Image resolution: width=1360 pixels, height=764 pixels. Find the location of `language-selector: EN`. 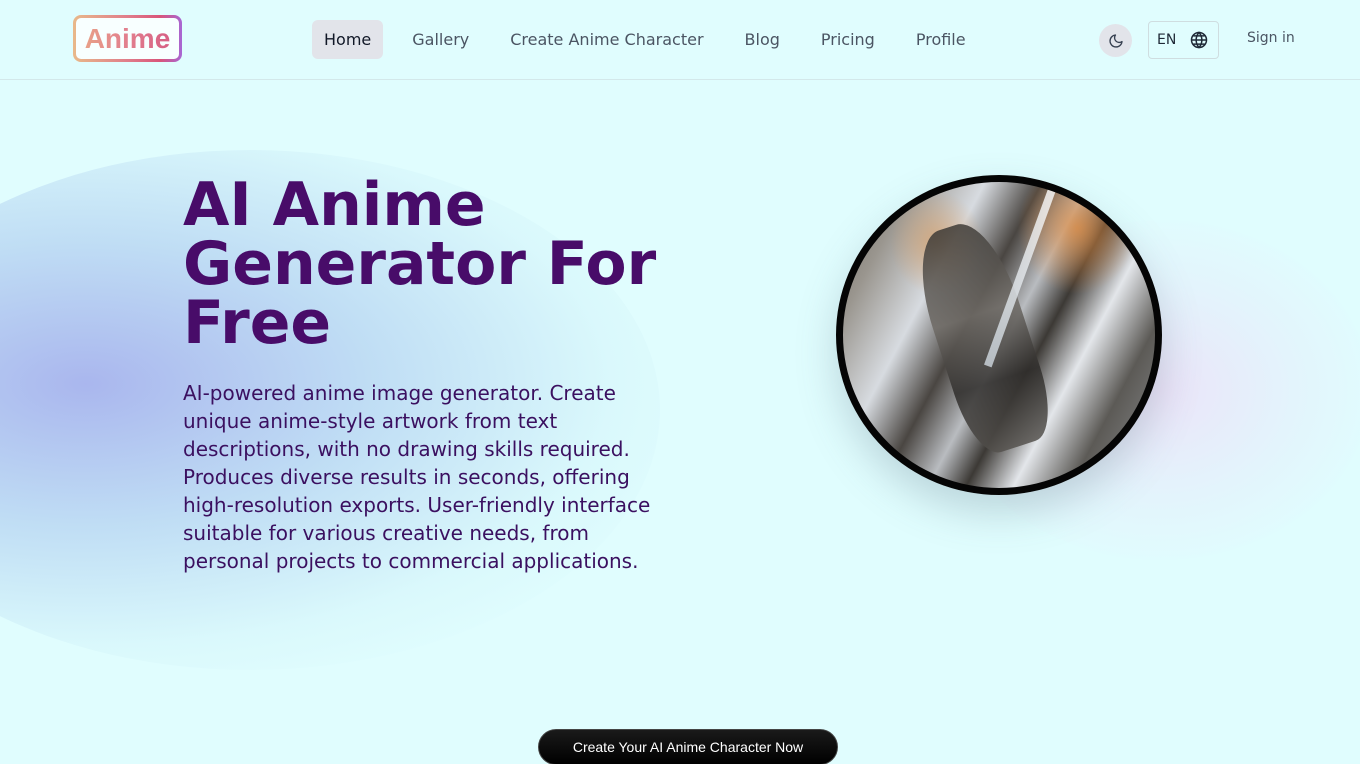

language-selector: EN is located at coordinates (1183, 40).